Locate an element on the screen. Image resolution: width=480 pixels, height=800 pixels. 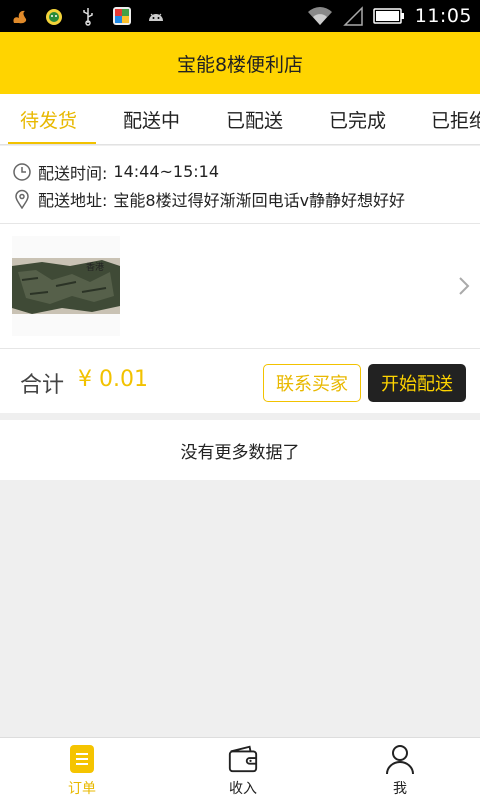
no-more-data-text: 没有更多数据了 is located at coordinates (240, 450).